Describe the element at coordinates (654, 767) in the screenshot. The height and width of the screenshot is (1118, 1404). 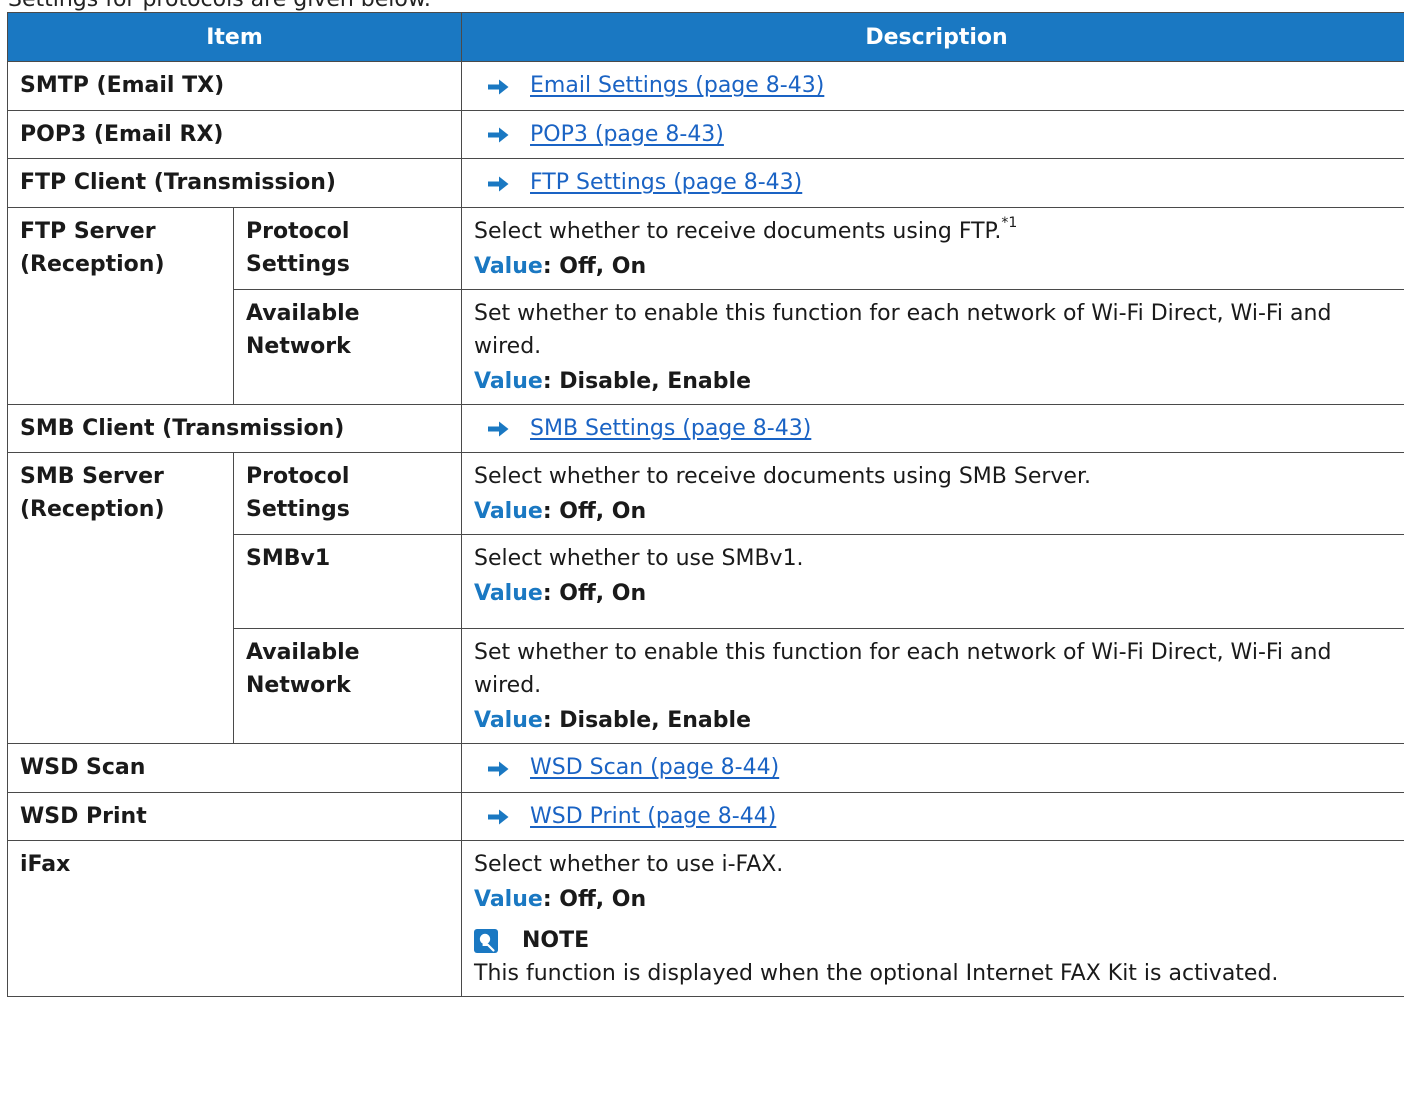
I see `link-wsd-scan: WSD Scan (page 8-44)` at that location.